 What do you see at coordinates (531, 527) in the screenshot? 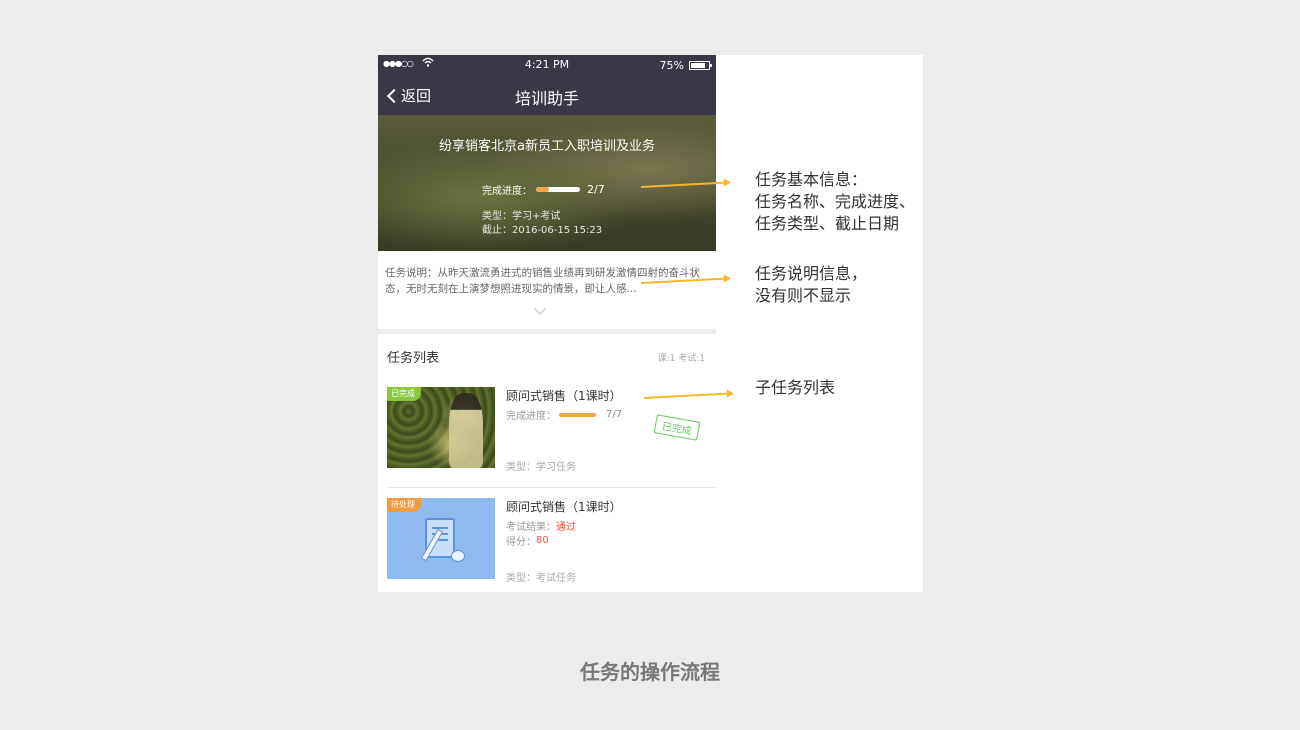
I see `result-label: 考试结果：` at bounding box center [531, 527].